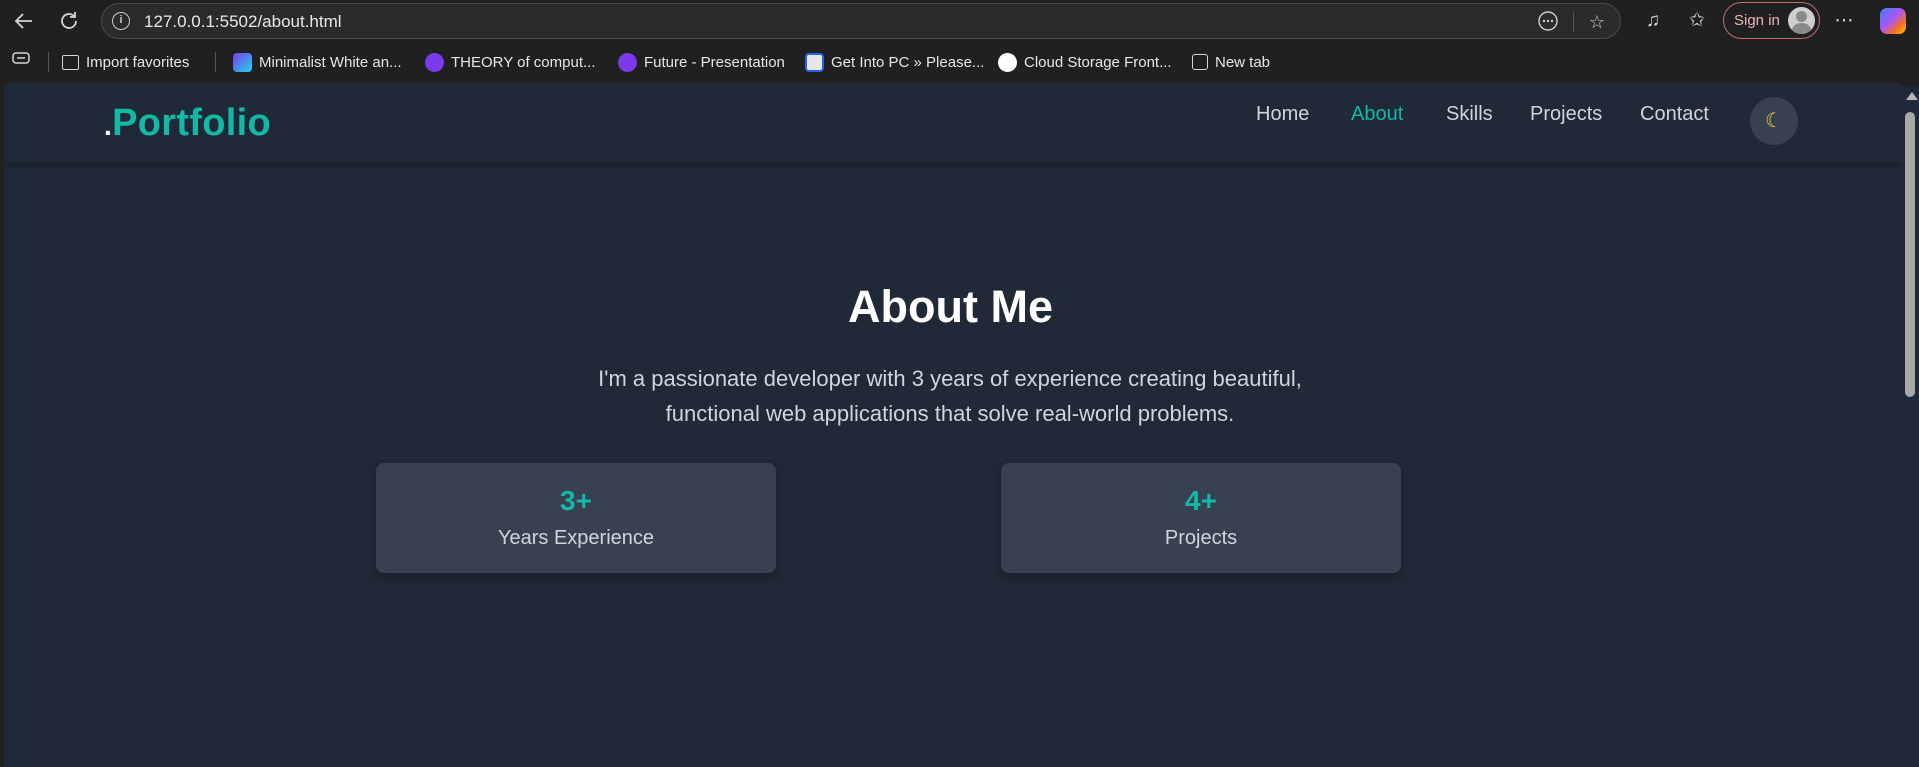 This screenshot has height=767, width=1919. What do you see at coordinates (1377, 114) in the screenshot?
I see `nav-about: About` at bounding box center [1377, 114].